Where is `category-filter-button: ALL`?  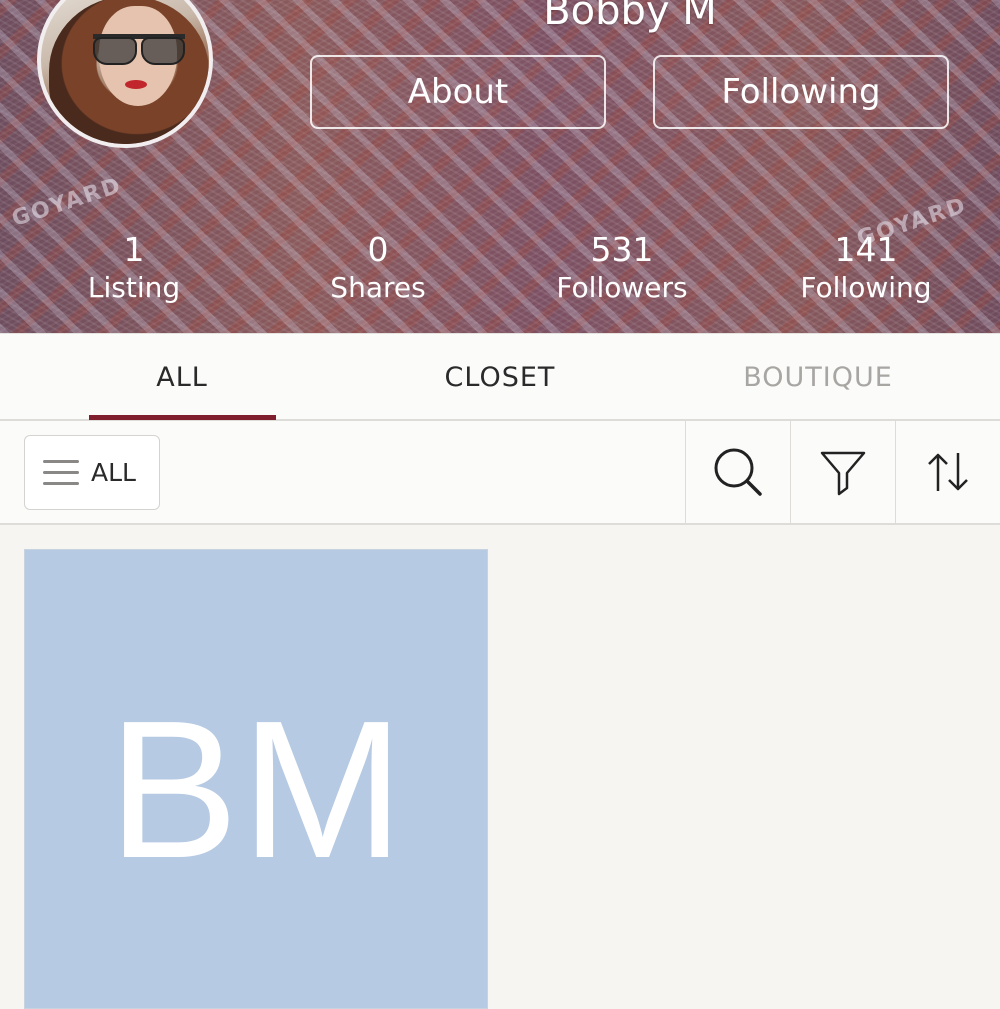 category-filter-button: ALL is located at coordinates (92, 472).